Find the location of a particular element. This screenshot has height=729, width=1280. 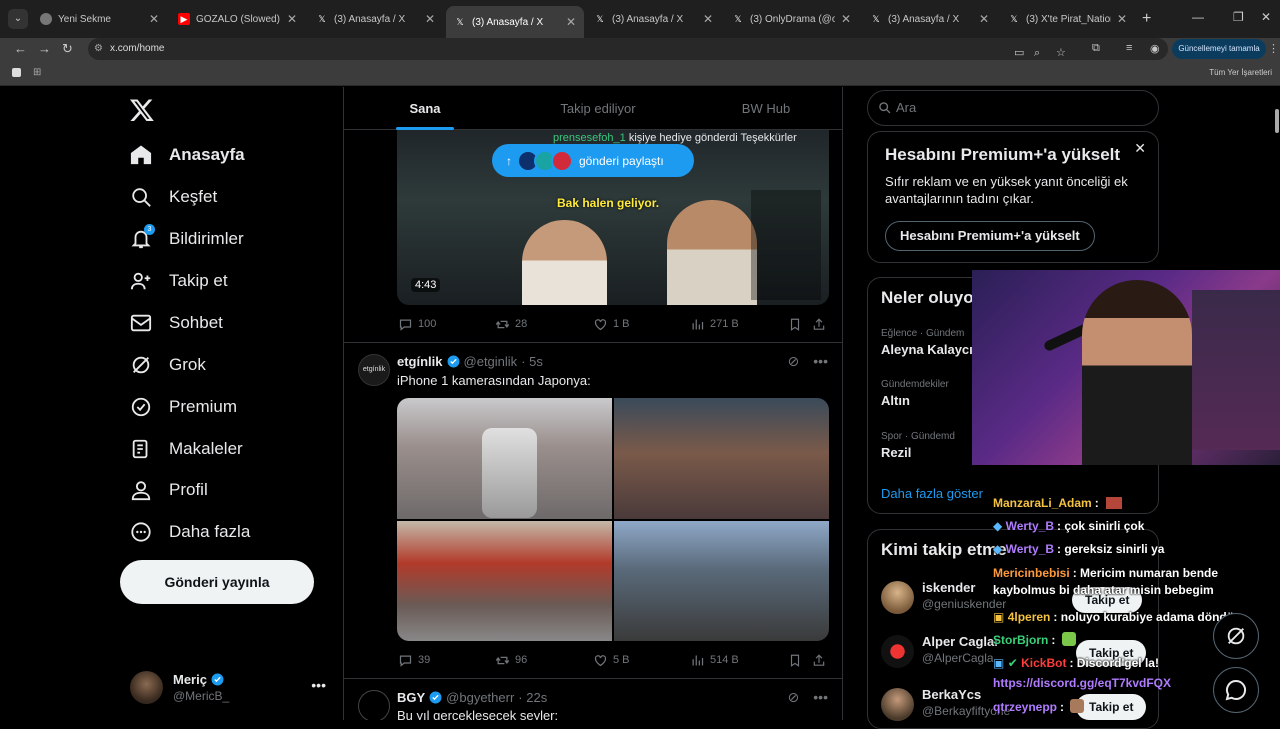

sidebar-item-explore: Keşfet is located at coordinates (173, 197).